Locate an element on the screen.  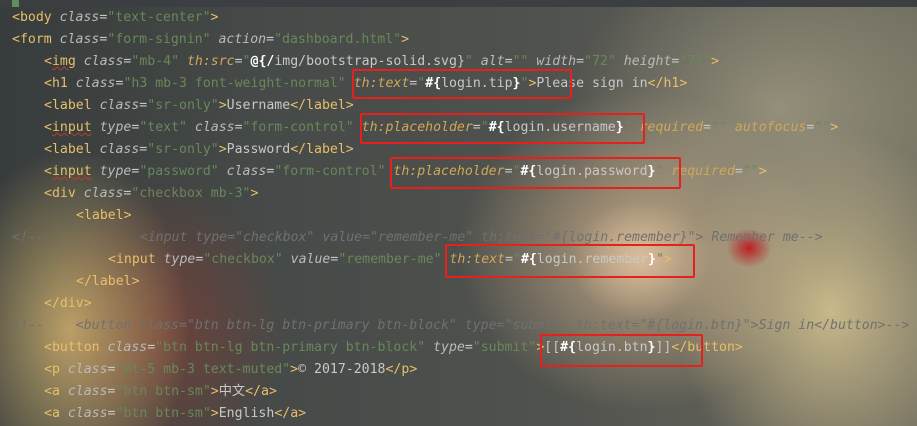
attr-value: "mb-4" is located at coordinates (155, 61).